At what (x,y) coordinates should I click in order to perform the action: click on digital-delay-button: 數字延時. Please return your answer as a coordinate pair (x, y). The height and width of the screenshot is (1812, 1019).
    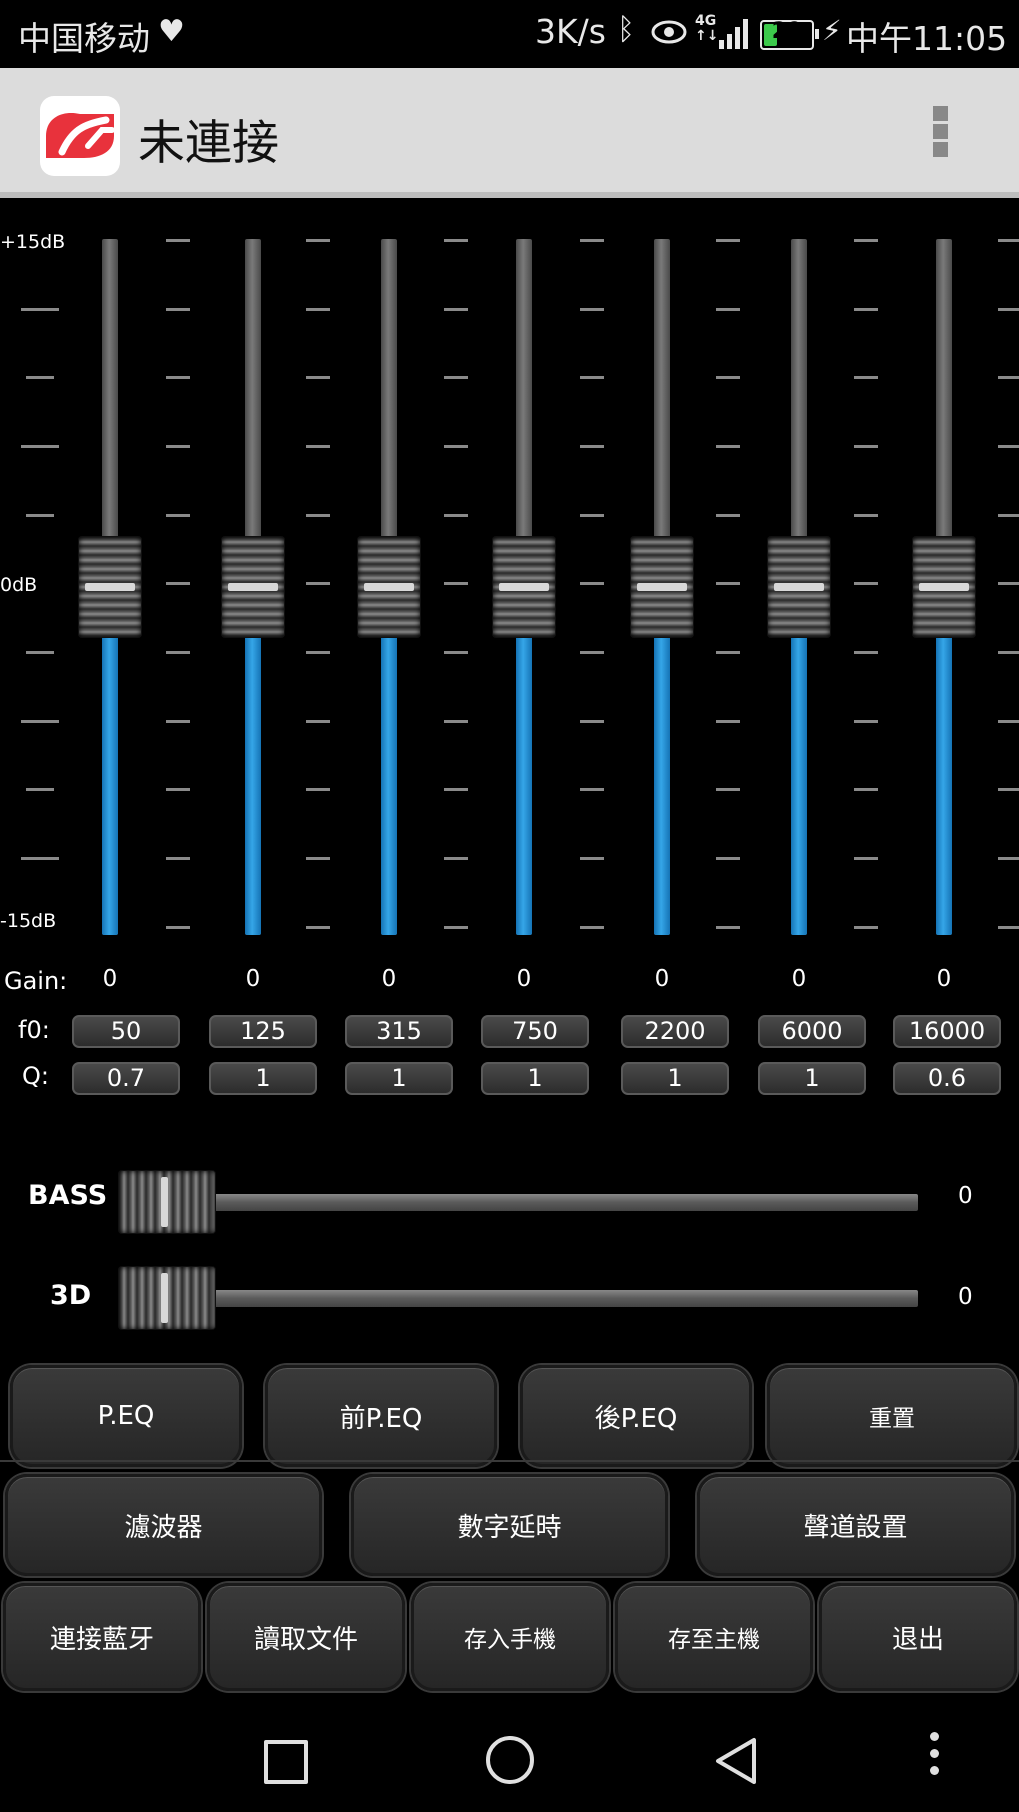
    Looking at the image, I should click on (509, 1525).